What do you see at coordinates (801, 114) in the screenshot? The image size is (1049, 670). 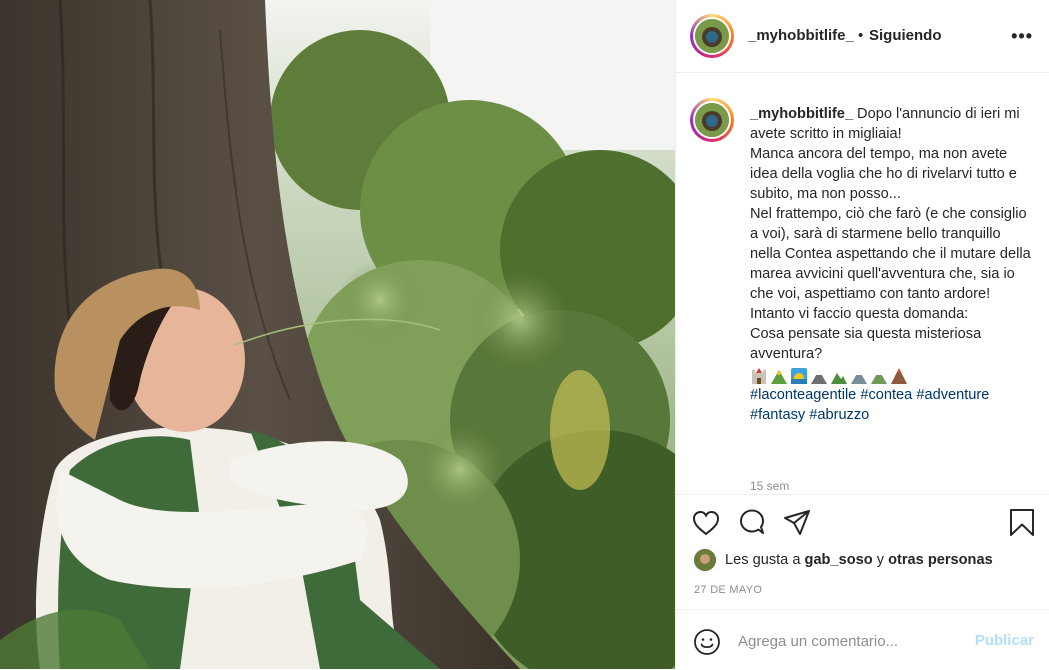 I see `caption-username-link: _myhobbitlife_` at bounding box center [801, 114].